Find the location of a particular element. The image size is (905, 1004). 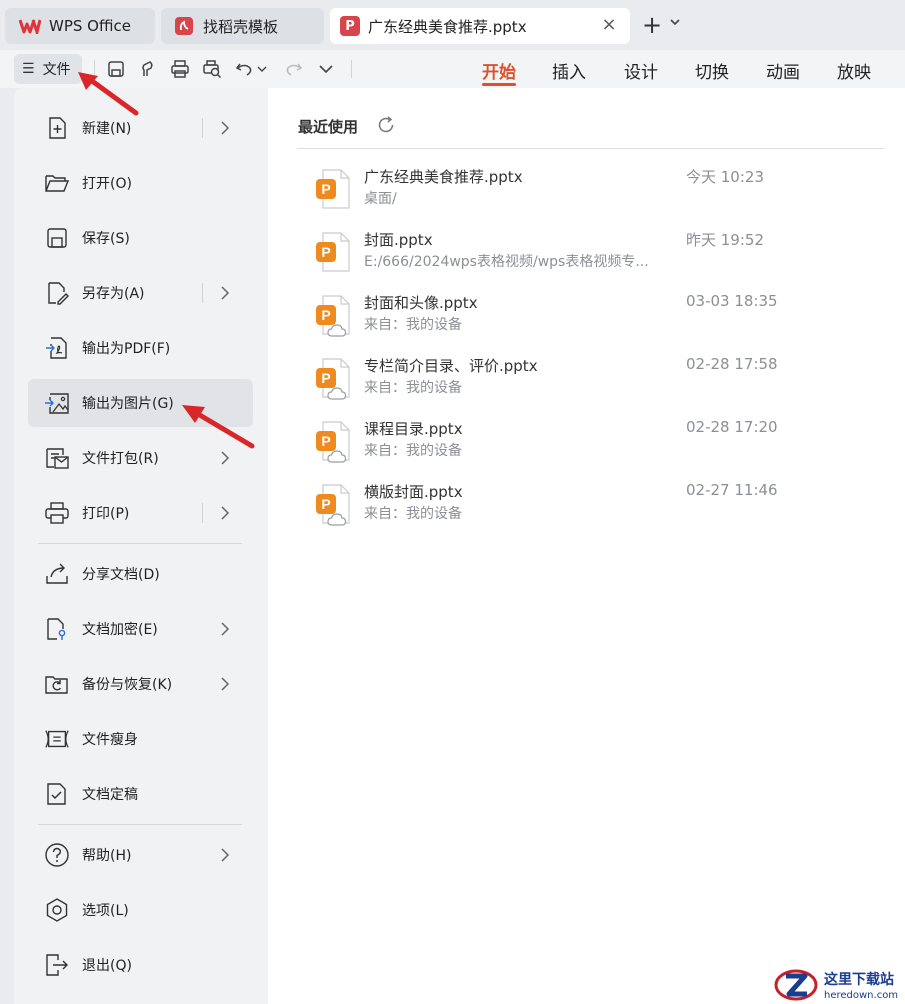

menu-item-label: 帮助(H) is located at coordinates (107, 856).